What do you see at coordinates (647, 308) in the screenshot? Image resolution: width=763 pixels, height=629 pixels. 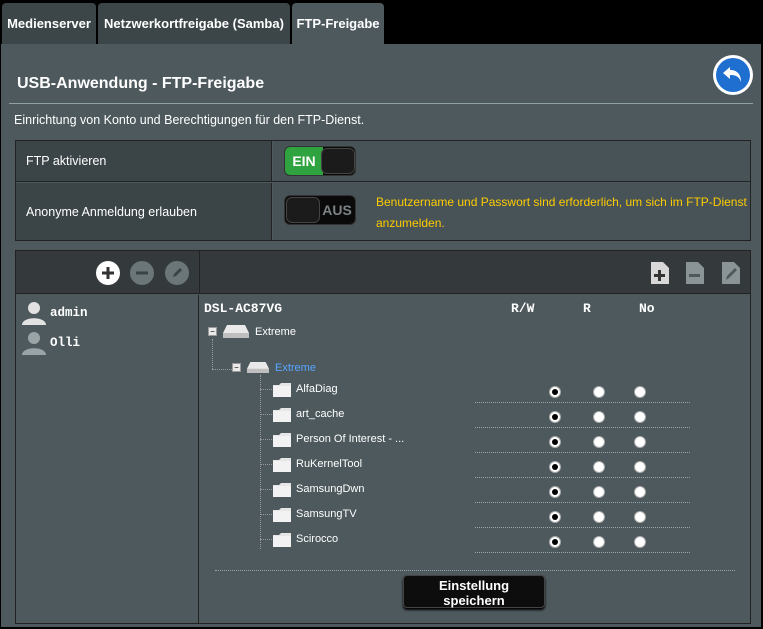 I see `column-no: No` at bounding box center [647, 308].